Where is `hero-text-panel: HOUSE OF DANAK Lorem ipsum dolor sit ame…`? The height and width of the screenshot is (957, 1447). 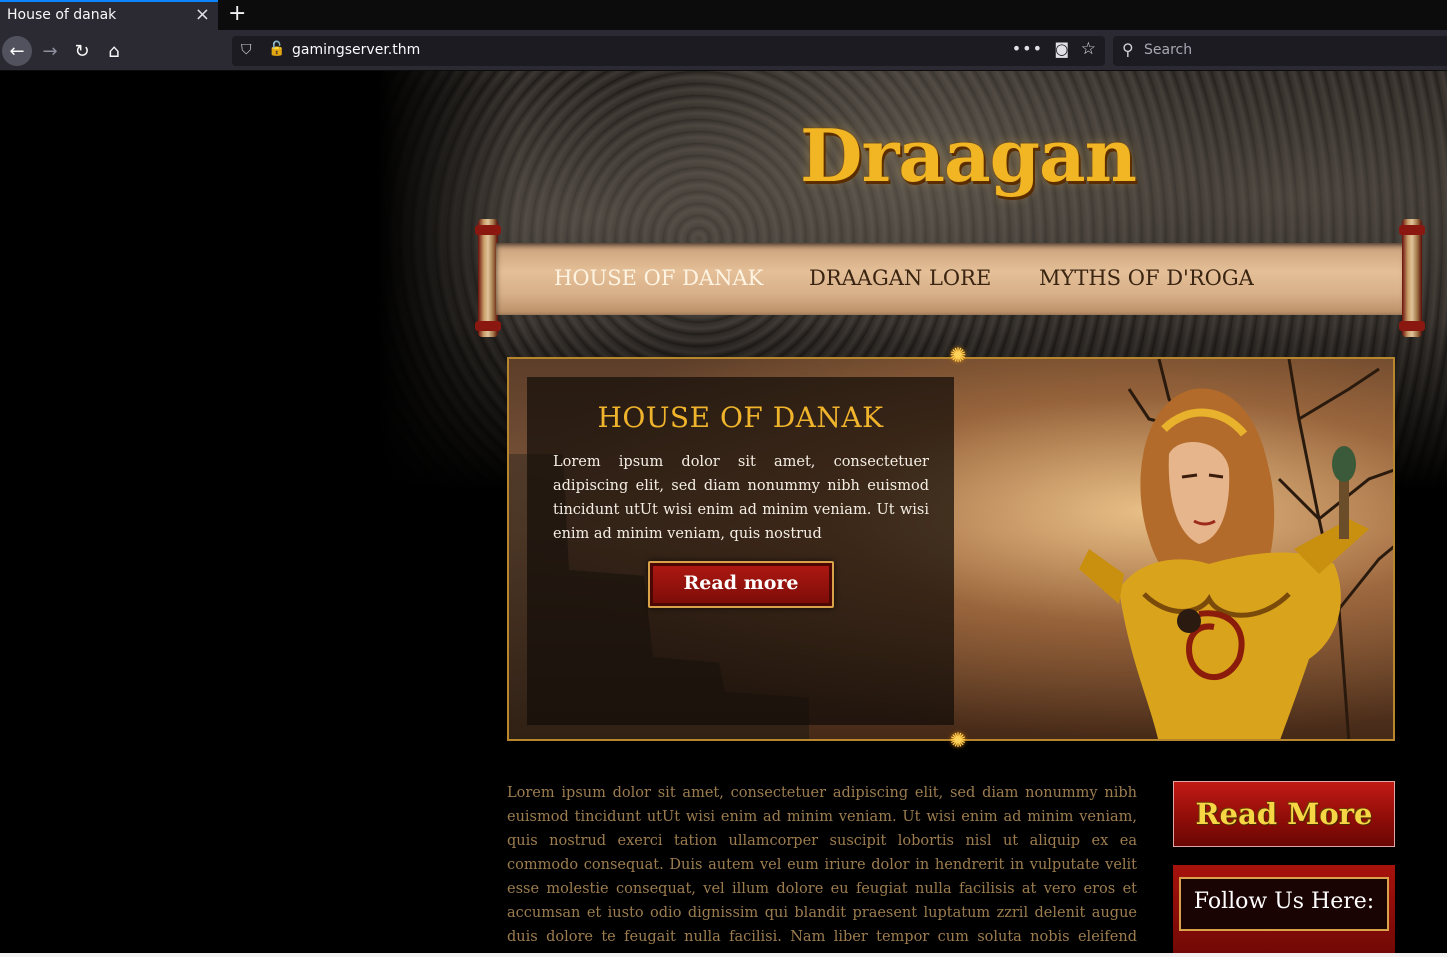
hero-text-panel: HOUSE OF DANAK Lorem ipsum dolor sit ame… is located at coordinates (740, 551).